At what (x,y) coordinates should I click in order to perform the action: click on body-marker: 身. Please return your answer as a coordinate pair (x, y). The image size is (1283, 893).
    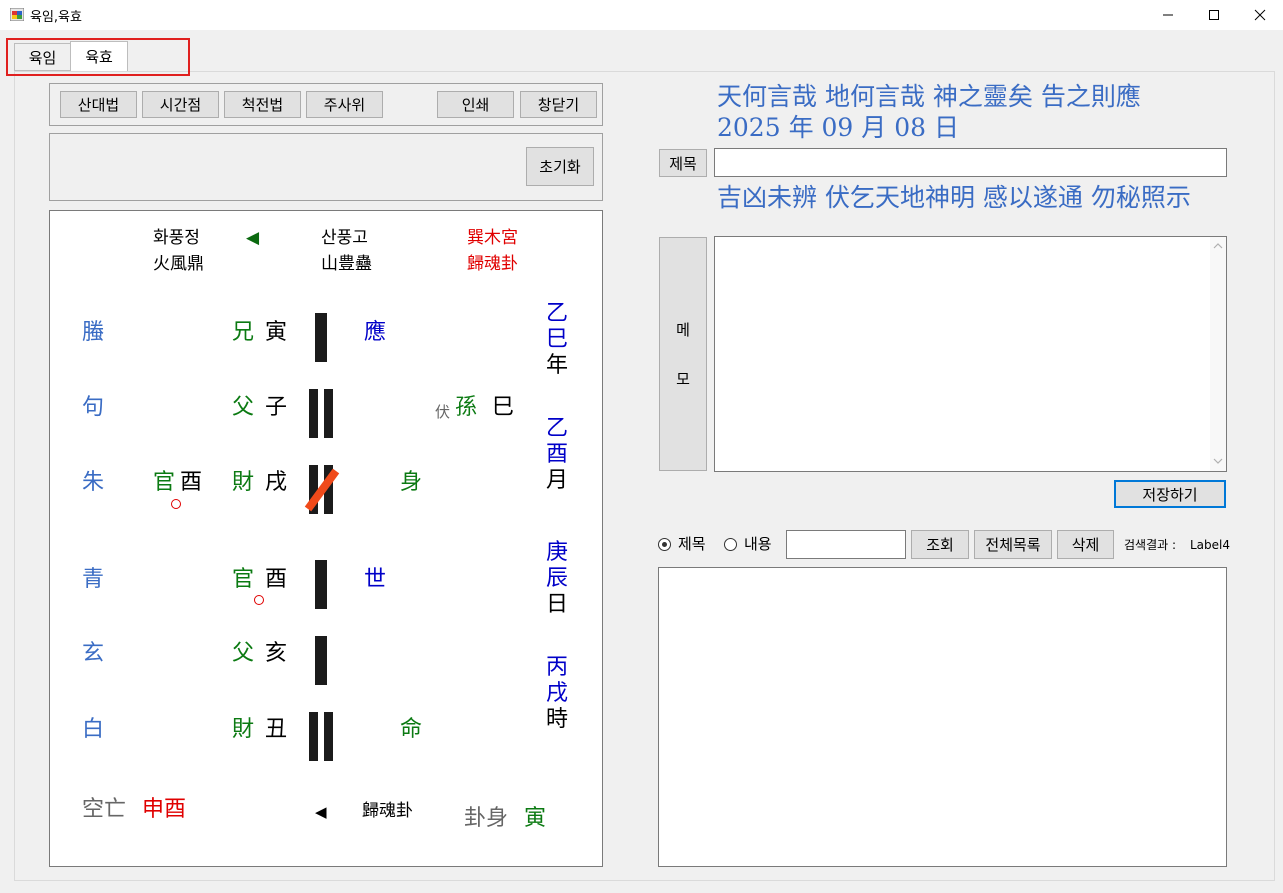
    Looking at the image, I should click on (411, 482).